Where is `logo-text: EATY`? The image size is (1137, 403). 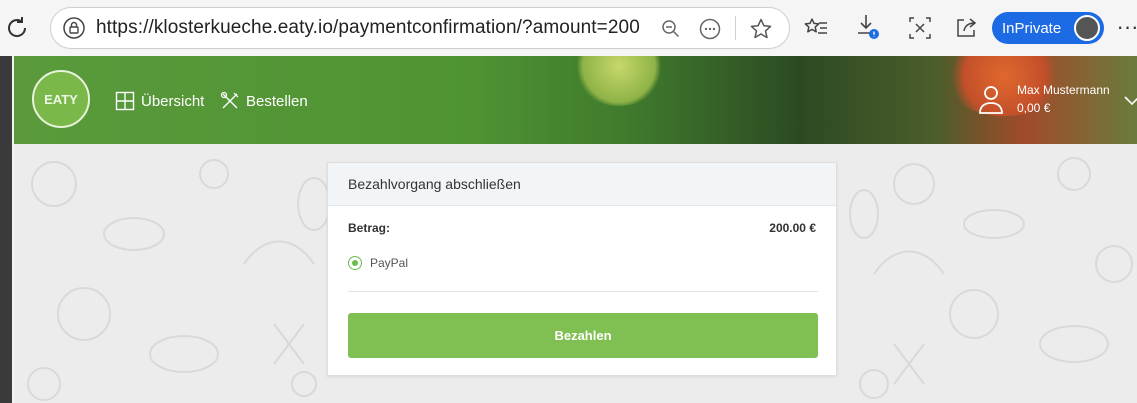 logo-text: EATY is located at coordinates (61, 99).